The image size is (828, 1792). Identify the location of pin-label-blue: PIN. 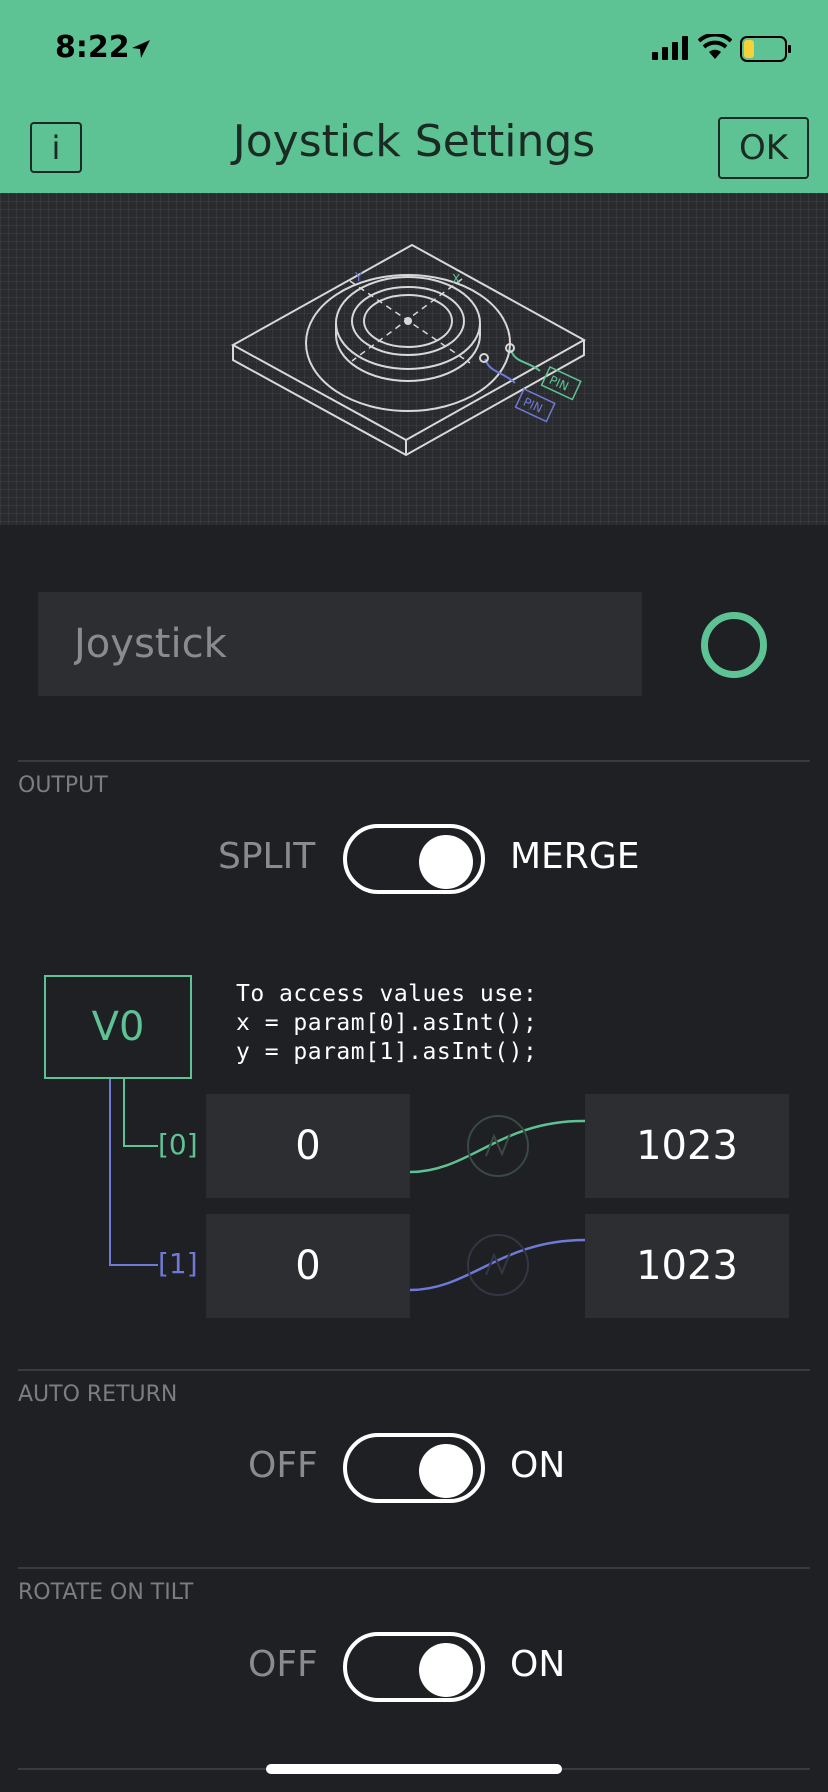
(533, 405).